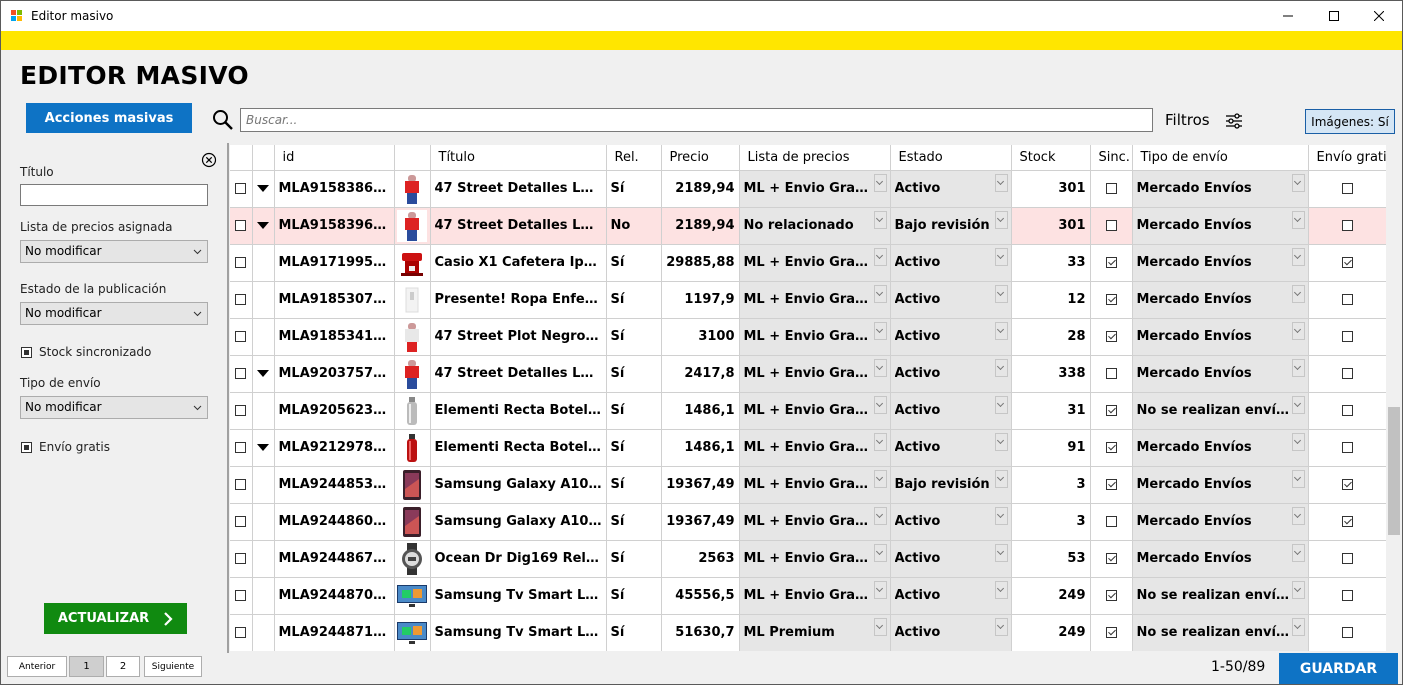 Image resolution: width=1403 pixels, height=685 pixels. I want to click on cell-price: 19367,49, so click(700, 485).